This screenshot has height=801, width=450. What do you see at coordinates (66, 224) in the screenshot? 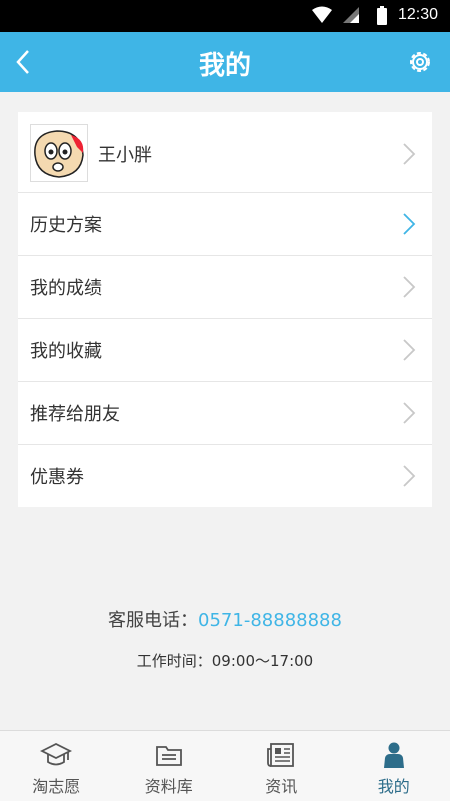
I see `menu-item-label: 历史方案` at bounding box center [66, 224].